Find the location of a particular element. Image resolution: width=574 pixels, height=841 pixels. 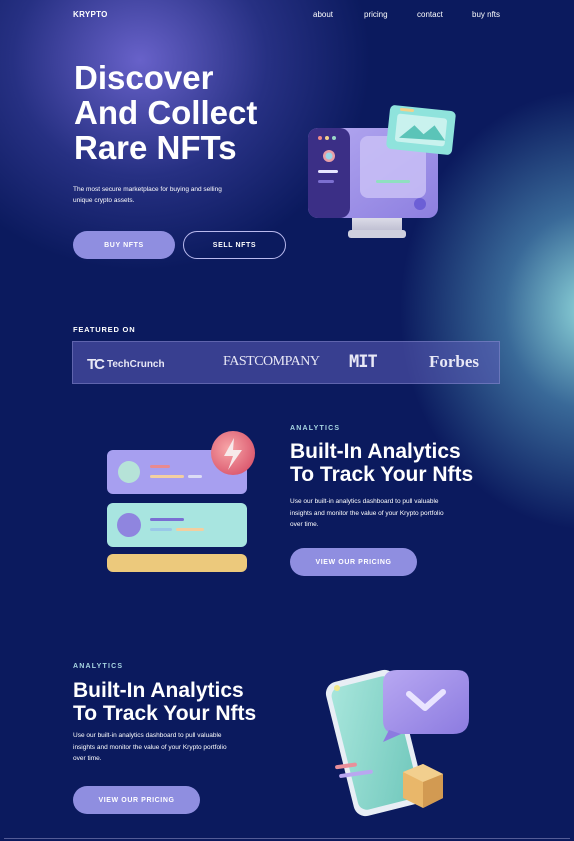

section2-view-pricing-button: VIEW OUR PRICING is located at coordinates (136, 800).